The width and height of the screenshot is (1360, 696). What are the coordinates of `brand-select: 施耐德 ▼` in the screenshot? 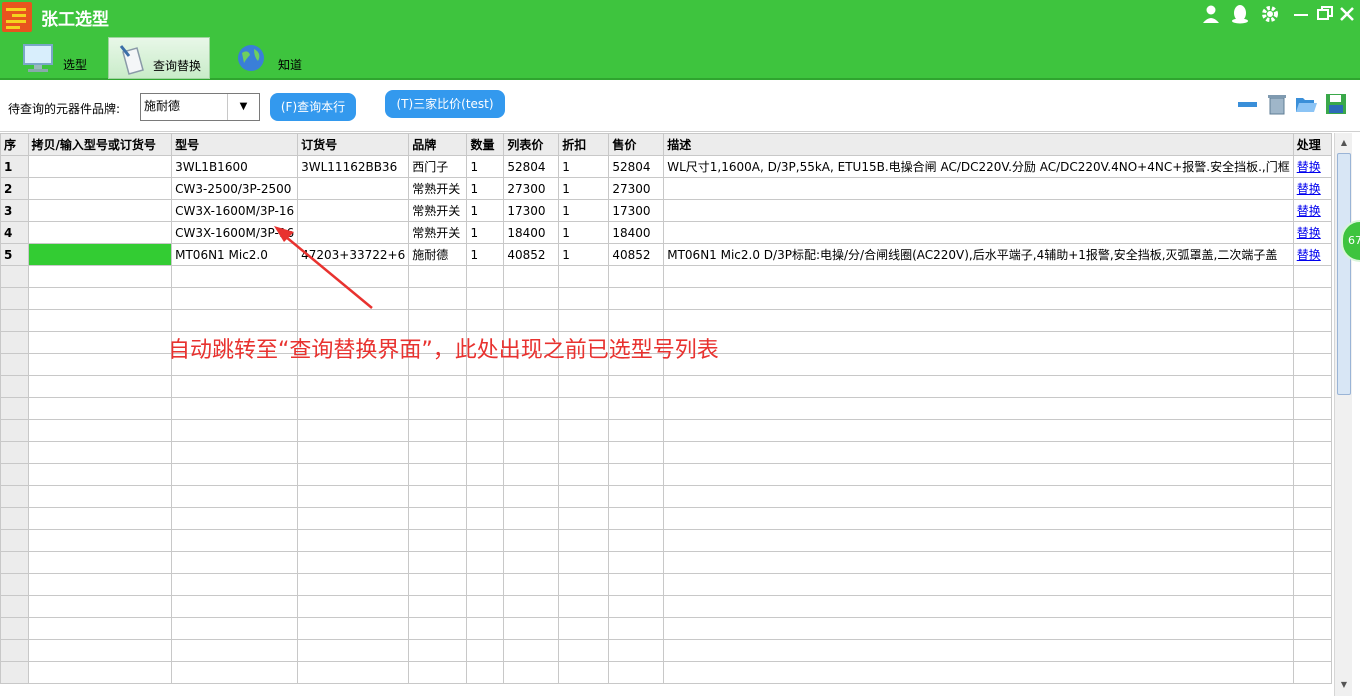 It's located at (200, 107).